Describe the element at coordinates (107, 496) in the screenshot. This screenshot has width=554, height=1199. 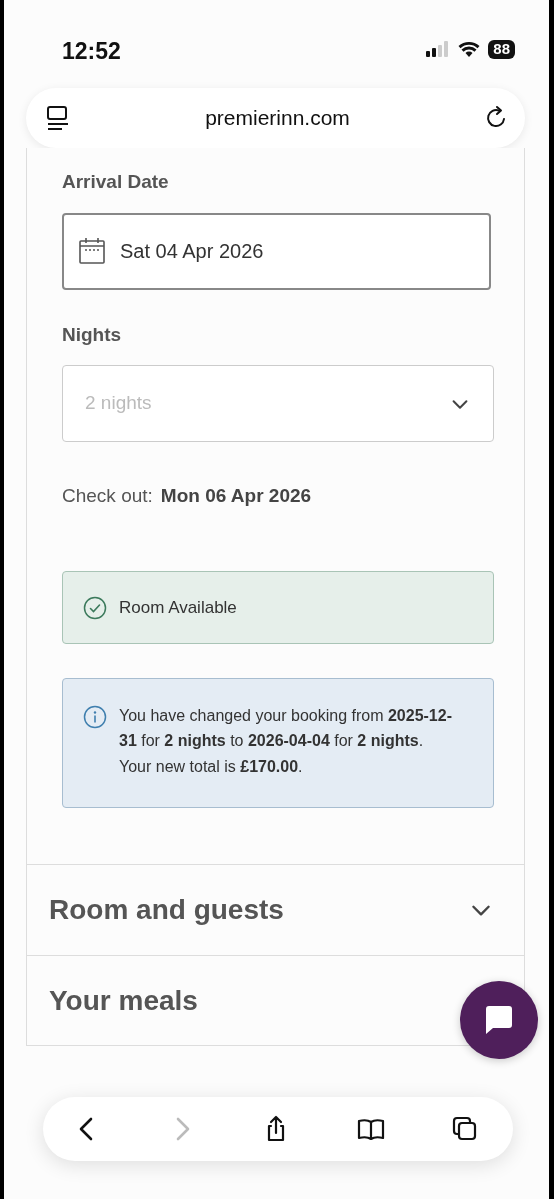
I see `check-out-label: Check out:` at that location.